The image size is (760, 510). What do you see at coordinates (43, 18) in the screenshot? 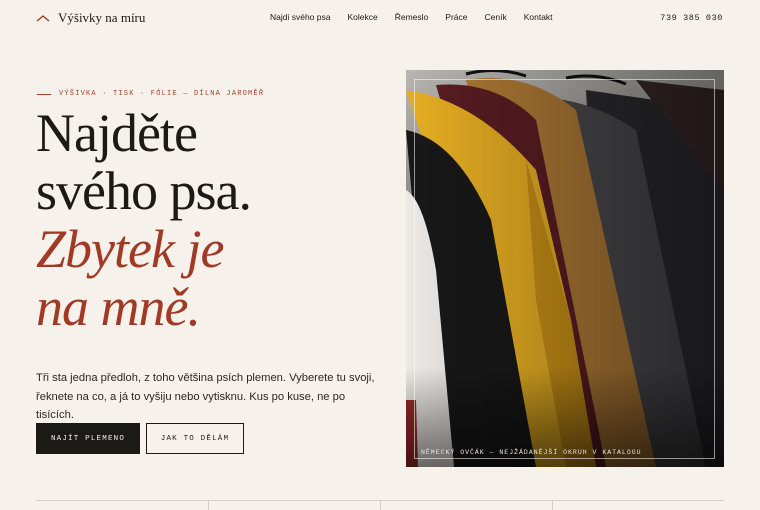
I see `chevron-up-icon` at bounding box center [43, 18].